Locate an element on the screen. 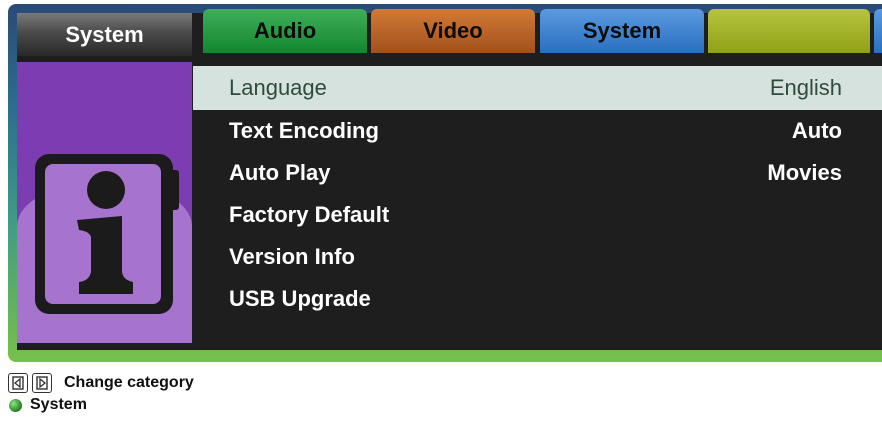 The height and width of the screenshot is (421, 882). category-tabs: Audio Video System is located at coordinates (540, 34).